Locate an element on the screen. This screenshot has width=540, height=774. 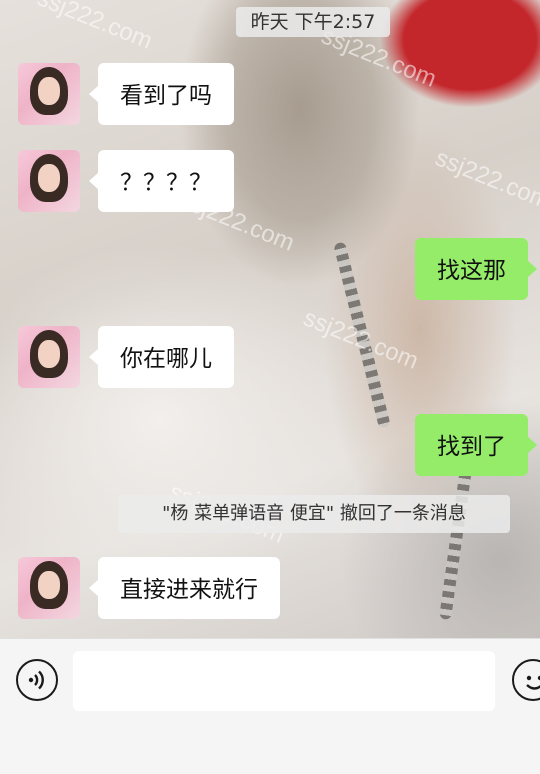
incoming-message-bubble: 你在哪儿 is located at coordinates (161, 357).